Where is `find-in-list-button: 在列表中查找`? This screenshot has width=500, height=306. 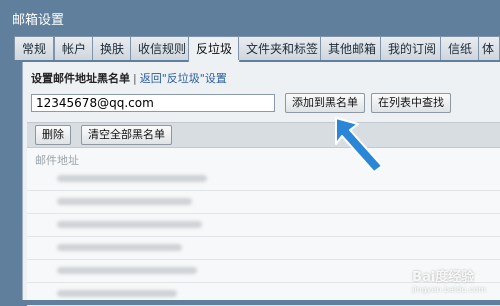 find-in-list-button: 在列表中查找 is located at coordinates (411, 103).